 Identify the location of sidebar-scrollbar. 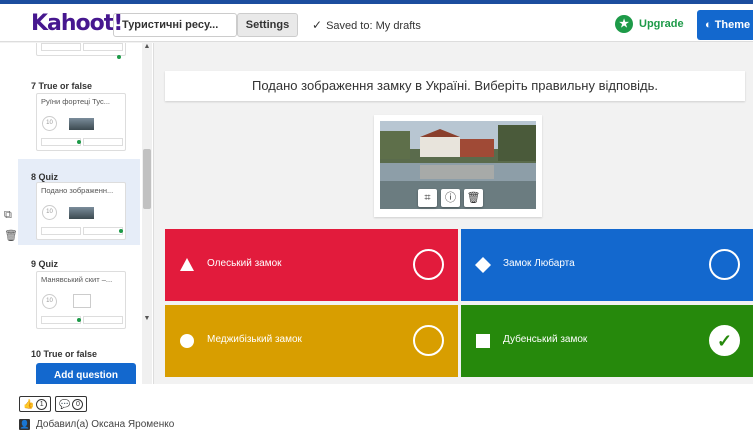
(147, 213).